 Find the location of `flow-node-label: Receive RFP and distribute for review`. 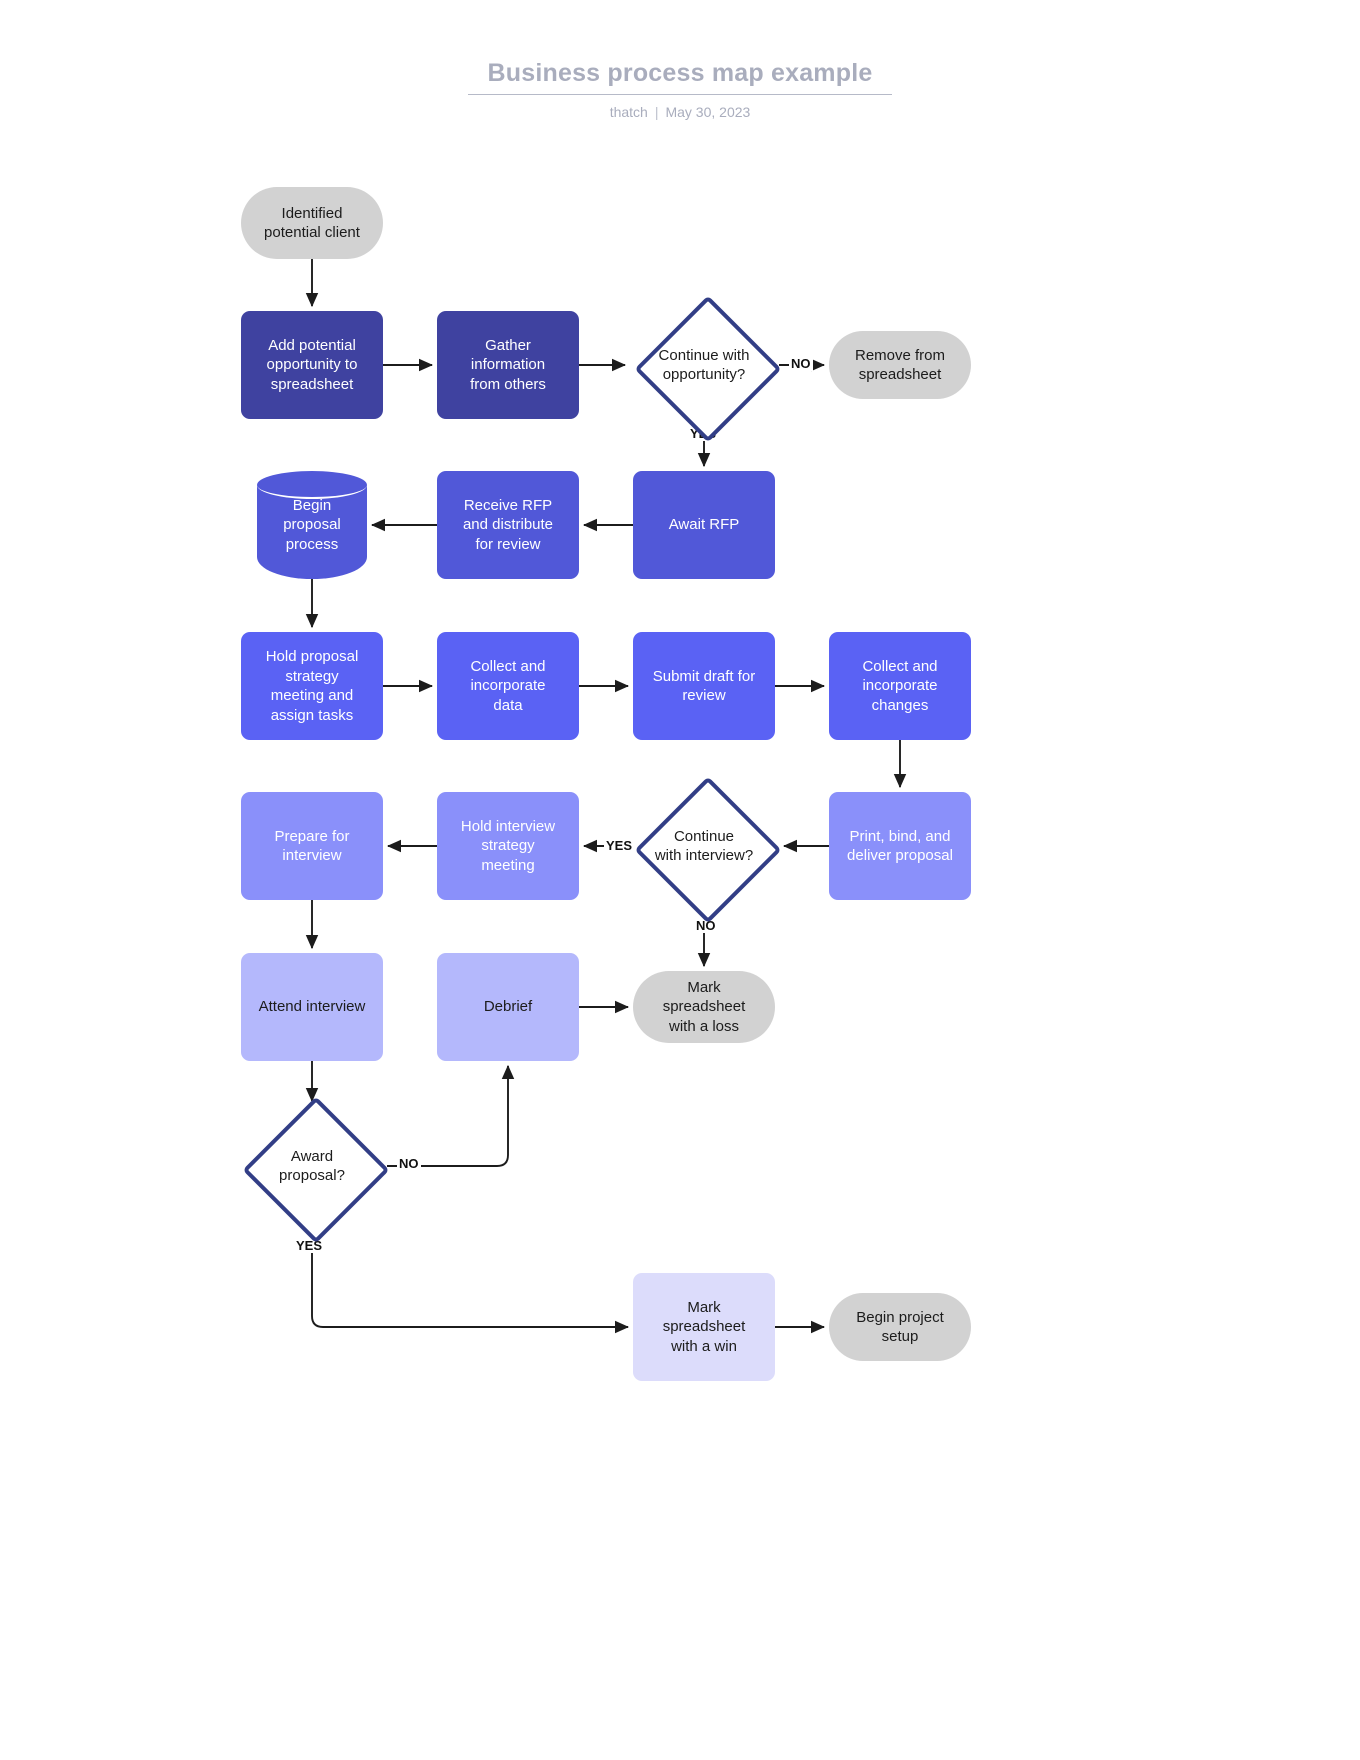

flow-node-label: Receive RFP and distribute for review is located at coordinates (508, 524).